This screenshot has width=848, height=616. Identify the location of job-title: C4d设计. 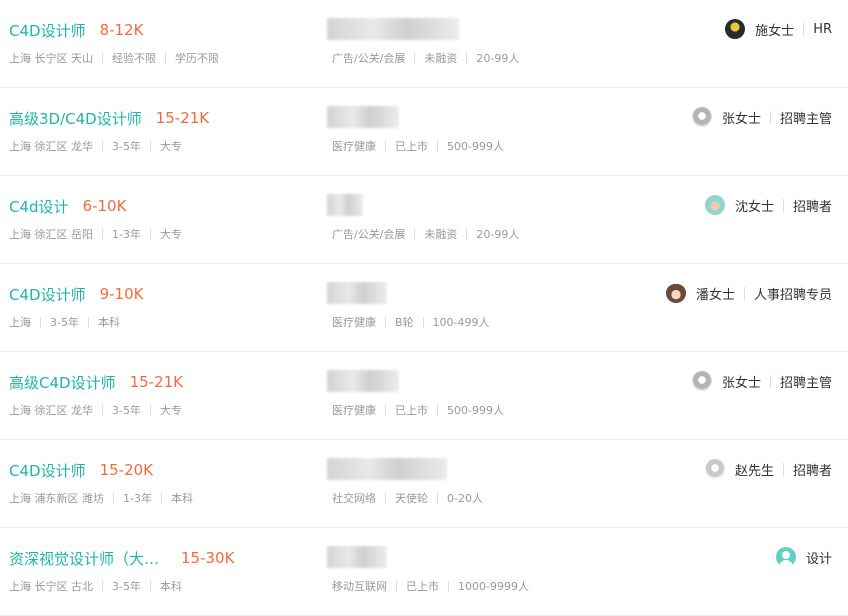
(39, 206).